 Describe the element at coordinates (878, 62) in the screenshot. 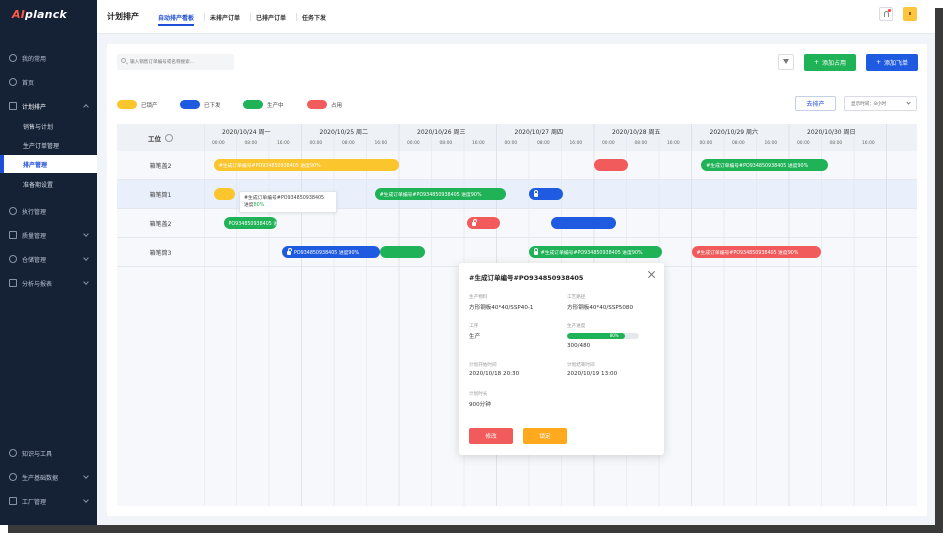

I see `plus-icon: +` at that location.